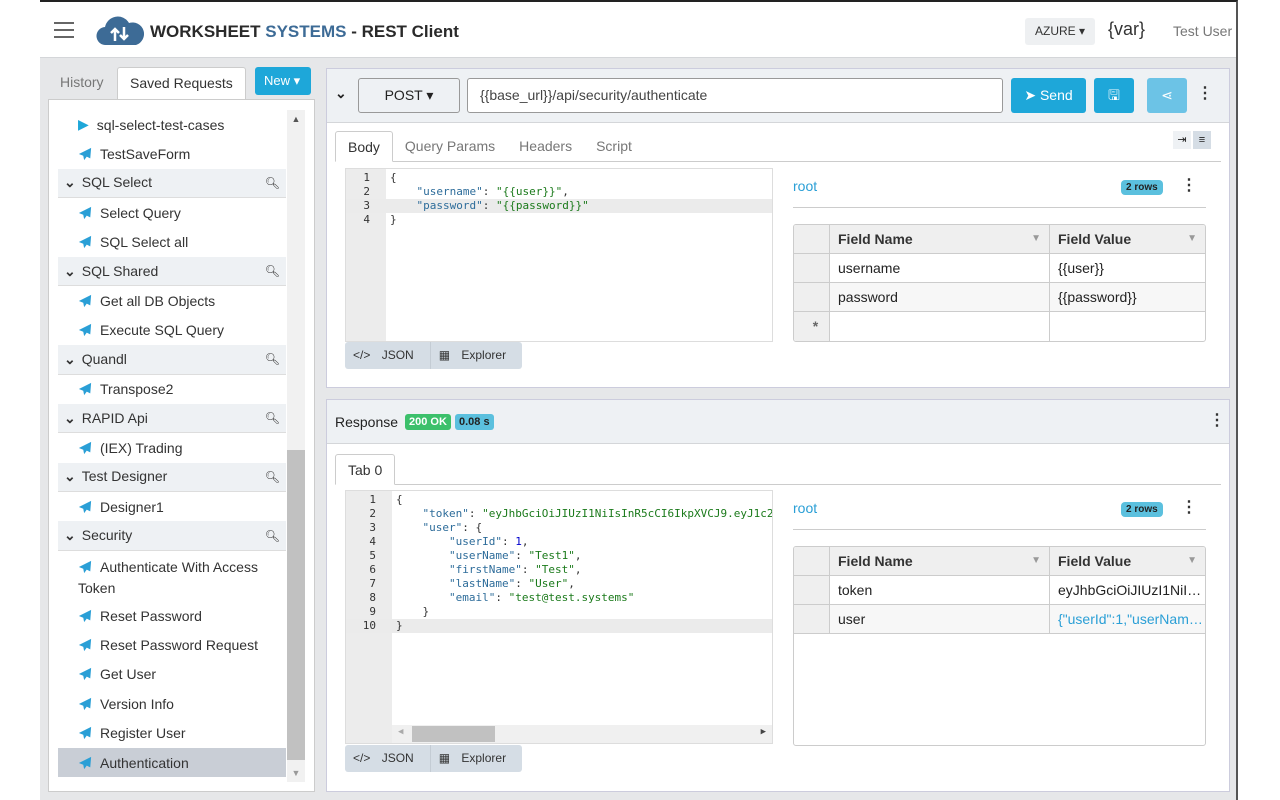 Image resolution: width=1280 pixels, height=800 pixels. What do you see at coordinates (364, 146) in the screenshot?
I see `tab-body: Body` at bounding box center [364, 146].